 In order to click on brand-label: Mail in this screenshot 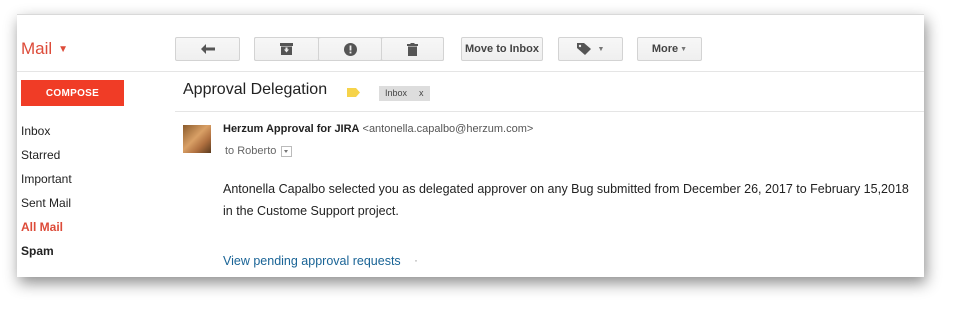, I will do `click(37, 48)`.